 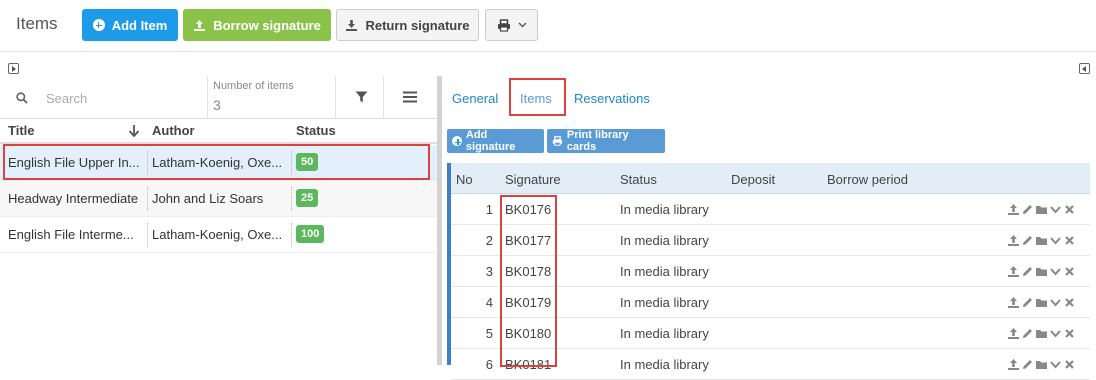 What do you see at coordinates (439, 220) in the screenshot?
I see `panel-splitter` at bounding box center [439, 220].